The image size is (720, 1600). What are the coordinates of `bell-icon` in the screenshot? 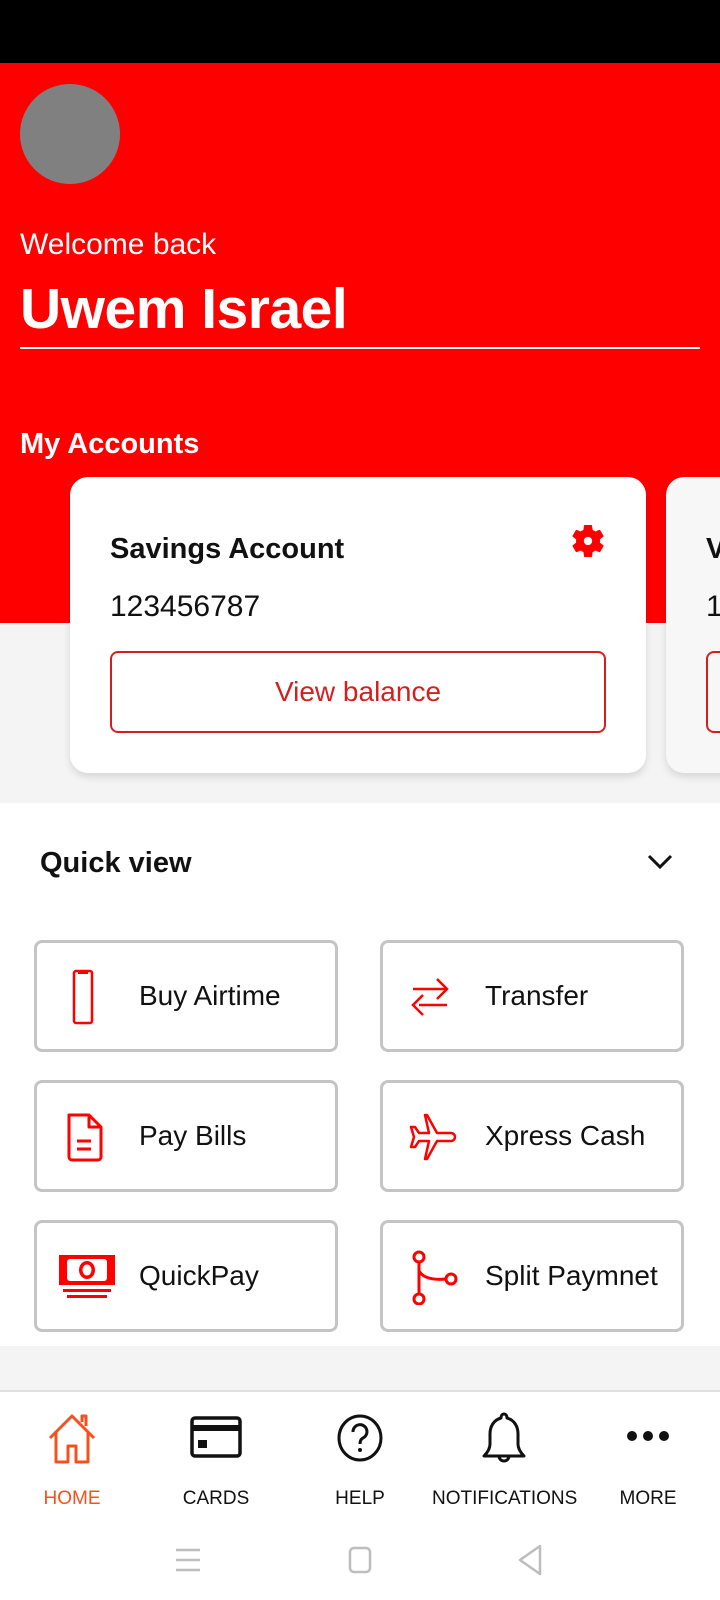 It's located at (504, 1437).